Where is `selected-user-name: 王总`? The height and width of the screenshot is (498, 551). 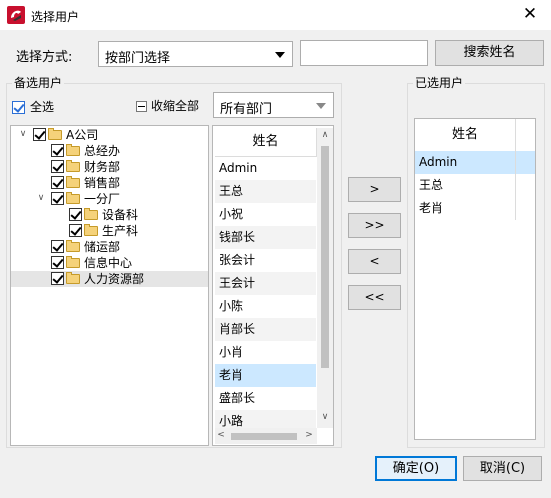
selected-user-name: 王总 is located at coordinates (431, 185).